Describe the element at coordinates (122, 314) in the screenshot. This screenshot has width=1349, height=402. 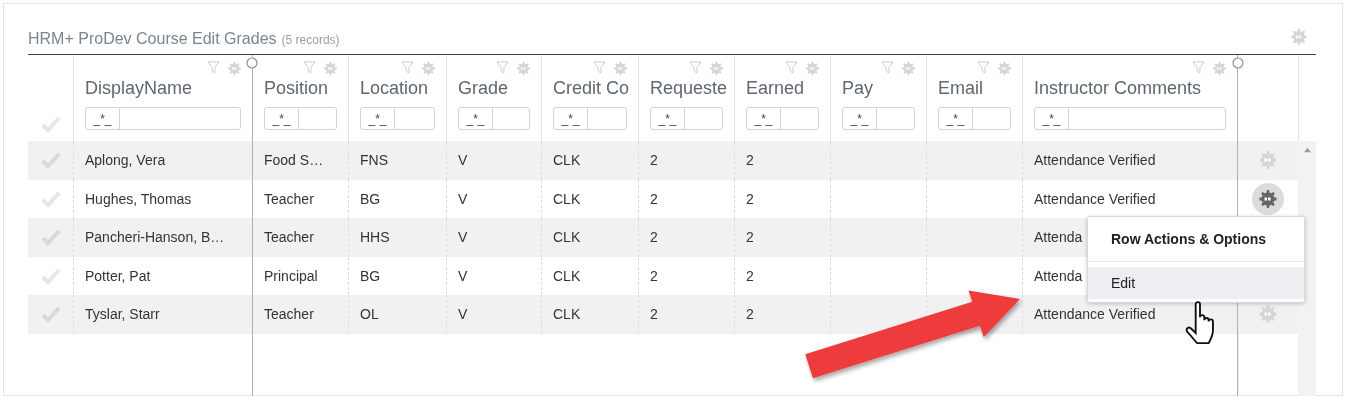
I see `table-cell: Tyslar, Starr` at that location.